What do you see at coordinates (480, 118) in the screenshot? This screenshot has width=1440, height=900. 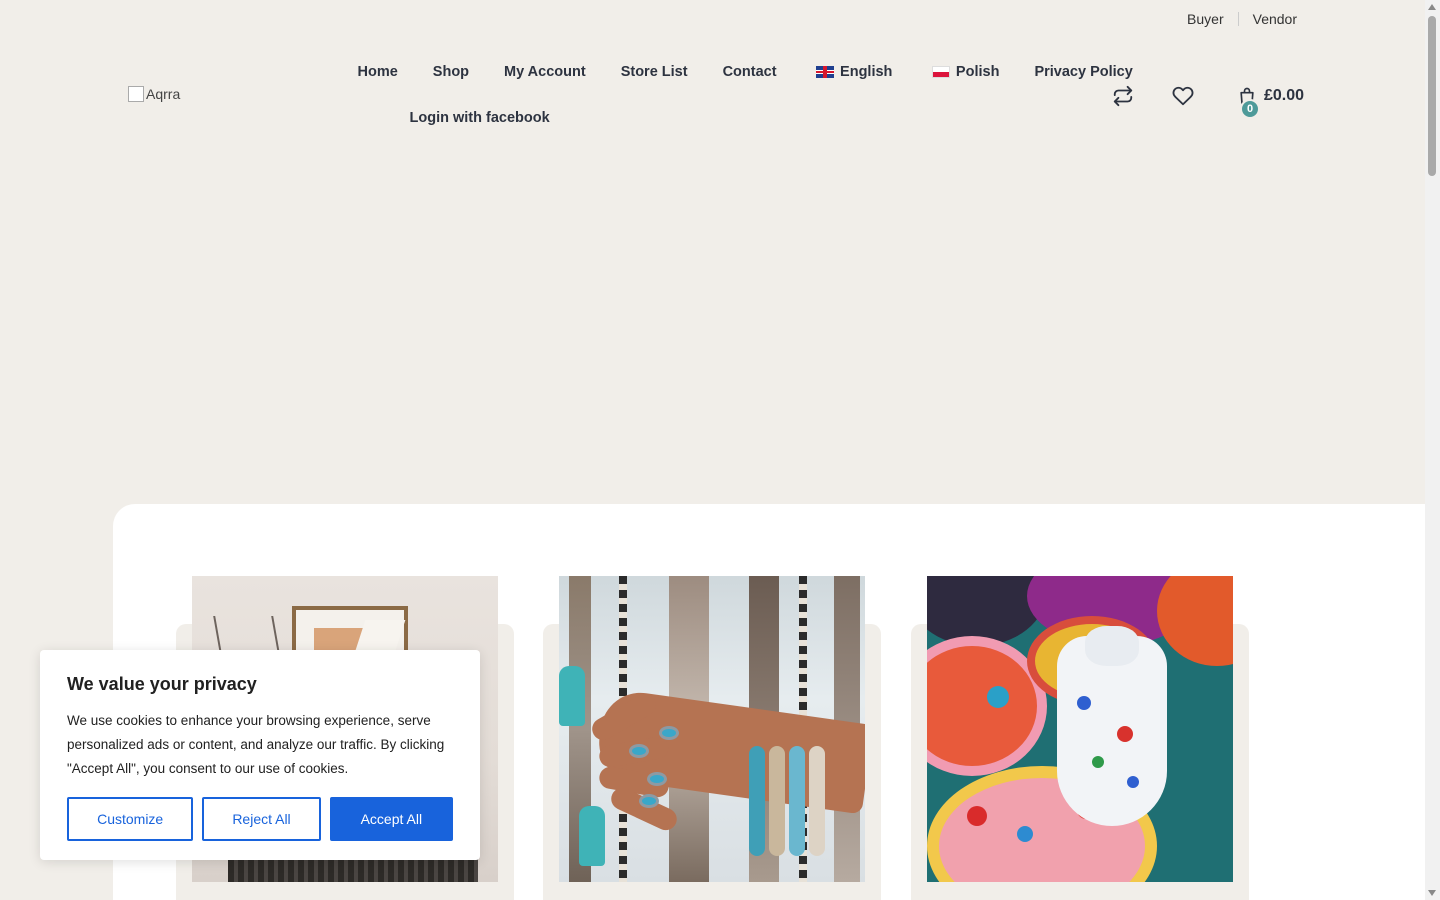 I see `nav-item-login-facebook: Login with facebook` at bounding box center [480, 118].